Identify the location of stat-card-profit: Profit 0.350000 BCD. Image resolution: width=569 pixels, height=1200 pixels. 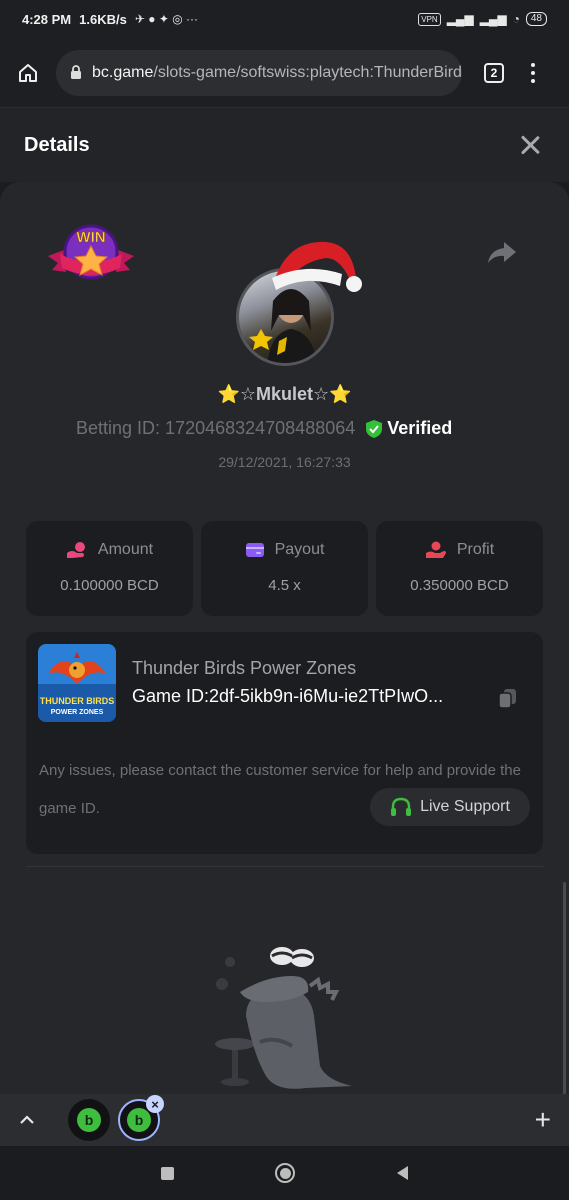
(459, 568).